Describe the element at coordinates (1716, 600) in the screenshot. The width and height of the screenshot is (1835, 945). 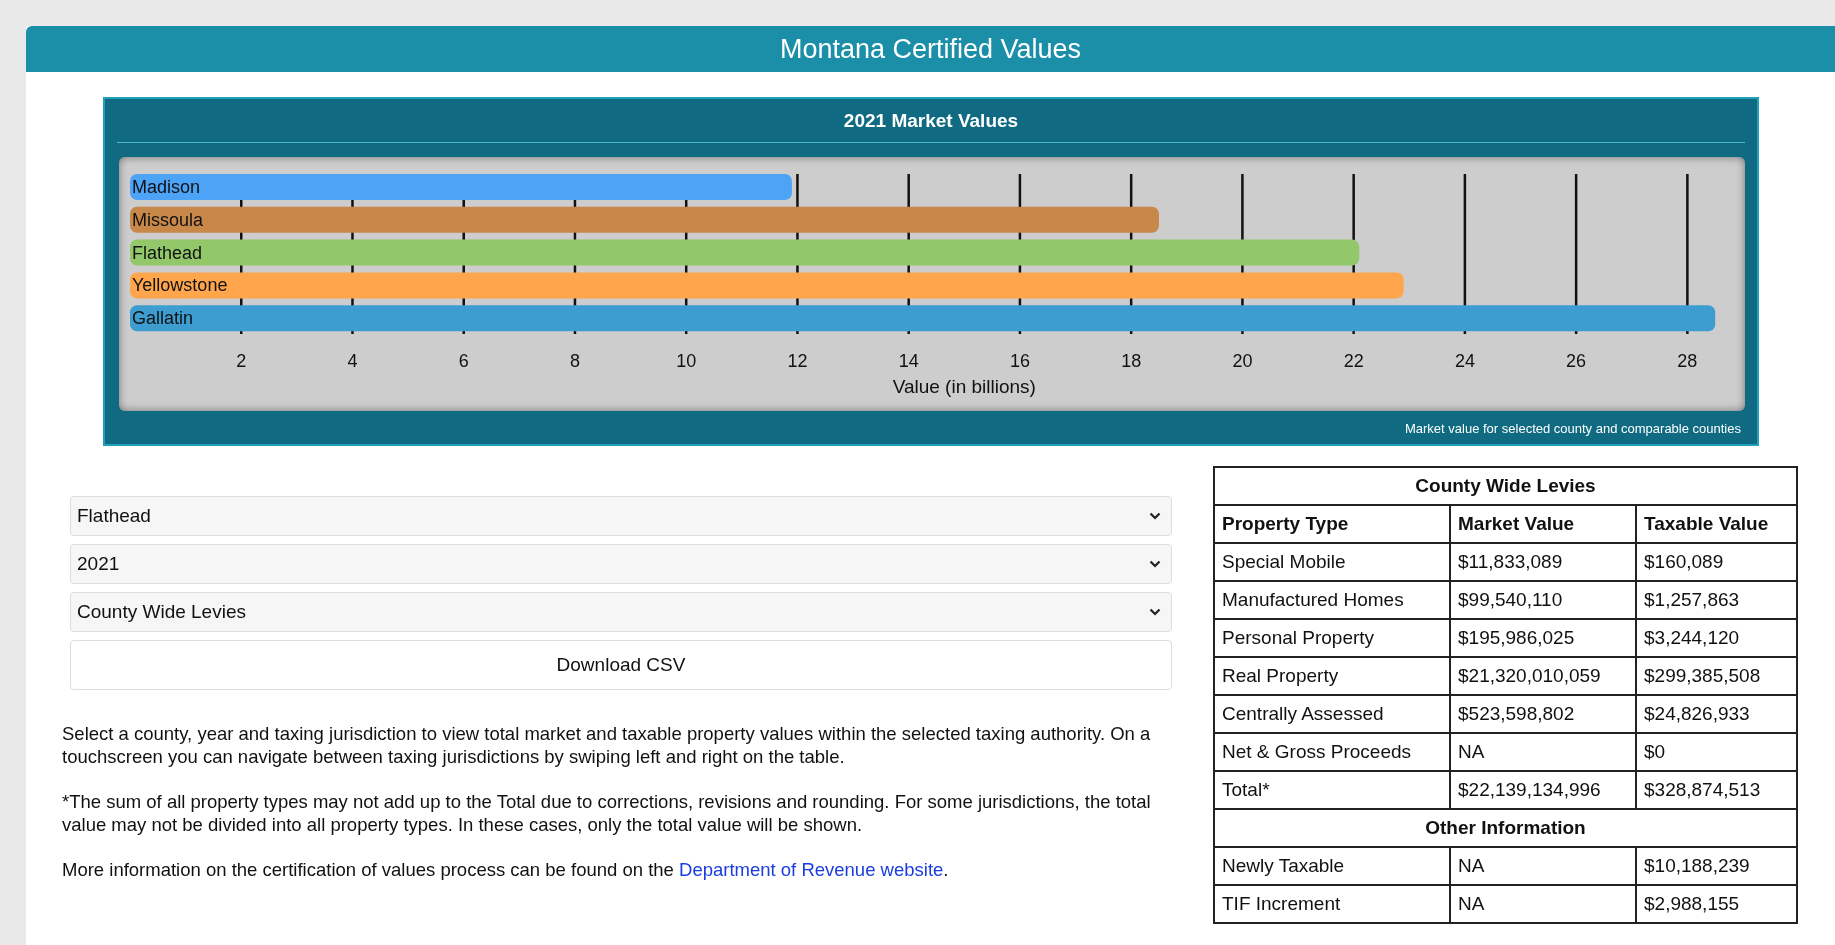
I see `table-cell: $1,257,863` at that location.